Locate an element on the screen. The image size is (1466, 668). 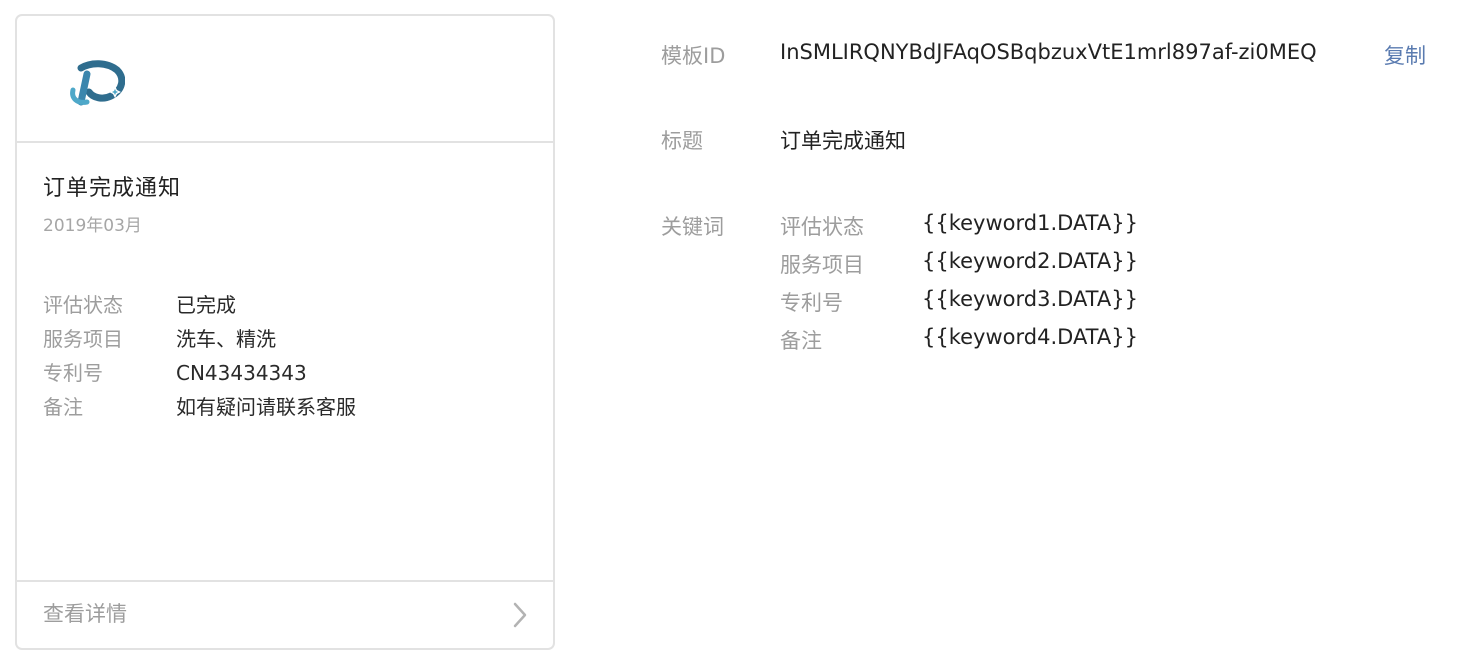
card-title: 订单完成通知 is located at coordinates (112, 188).